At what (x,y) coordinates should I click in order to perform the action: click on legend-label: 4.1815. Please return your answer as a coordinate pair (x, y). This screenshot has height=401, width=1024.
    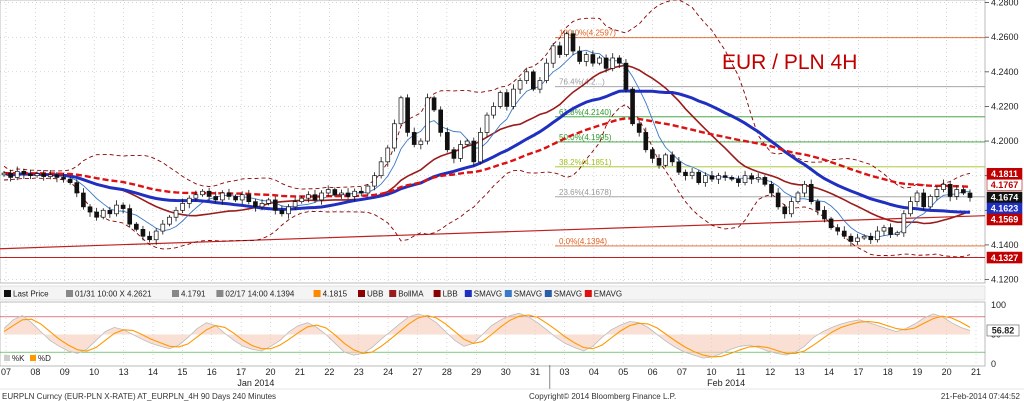
    Looking at the image, I should click on (335, 294).